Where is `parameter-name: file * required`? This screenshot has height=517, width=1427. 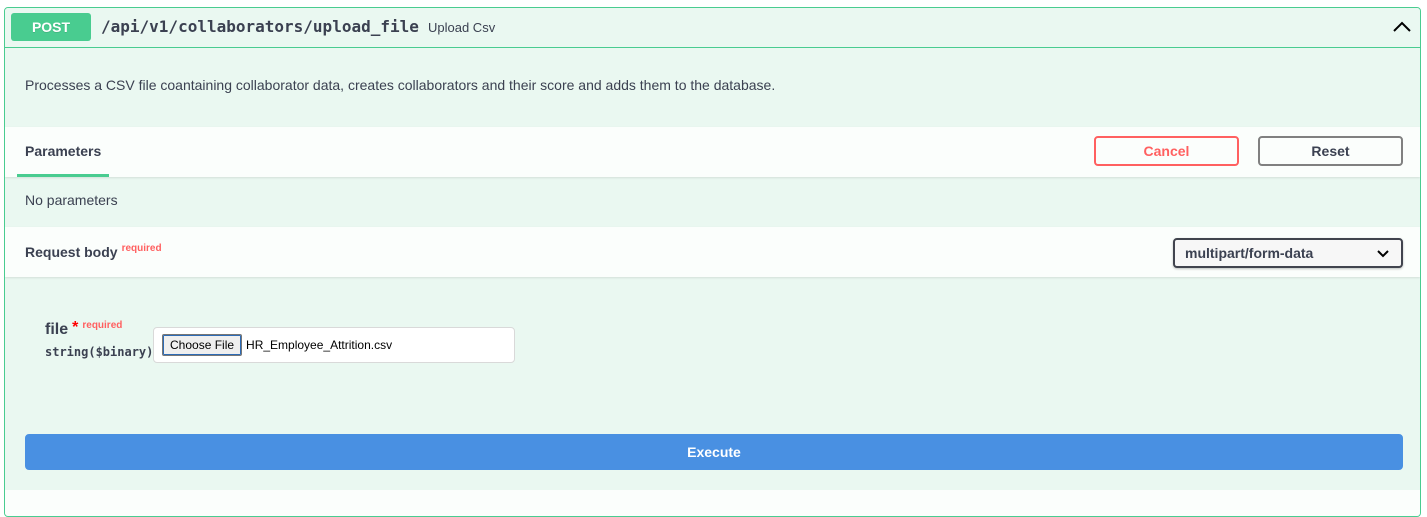
parameter-name: file * required is located at coordinates (84, 329).